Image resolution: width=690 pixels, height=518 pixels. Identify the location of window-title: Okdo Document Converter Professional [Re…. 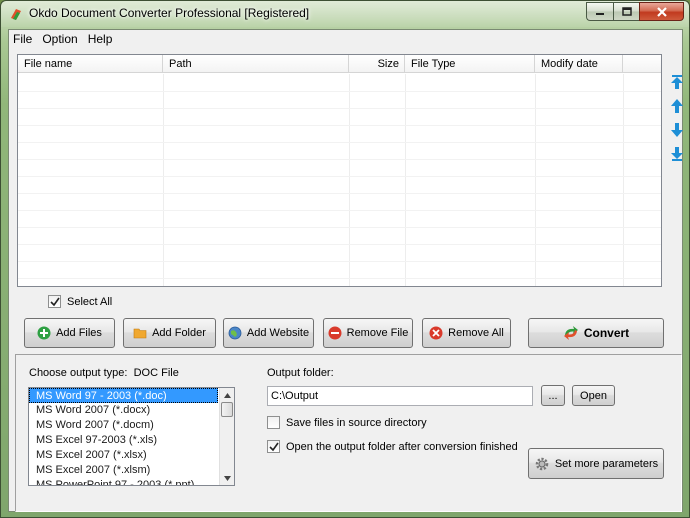
(169, 13).